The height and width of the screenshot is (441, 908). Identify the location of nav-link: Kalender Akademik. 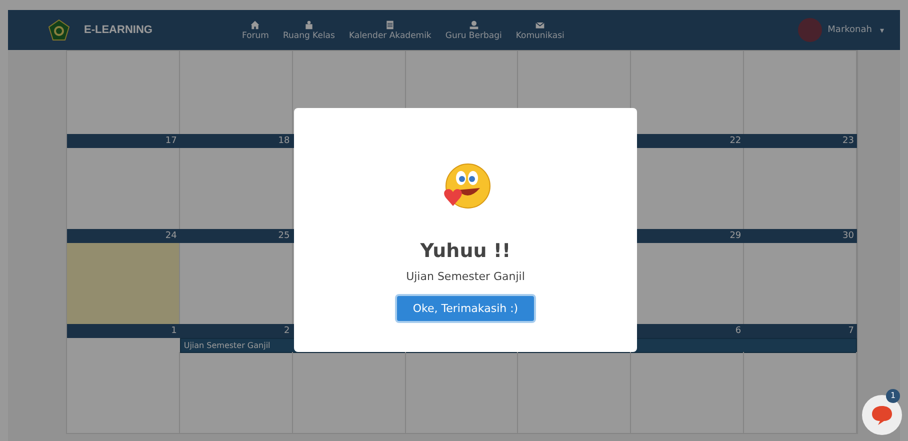
(390, 30).